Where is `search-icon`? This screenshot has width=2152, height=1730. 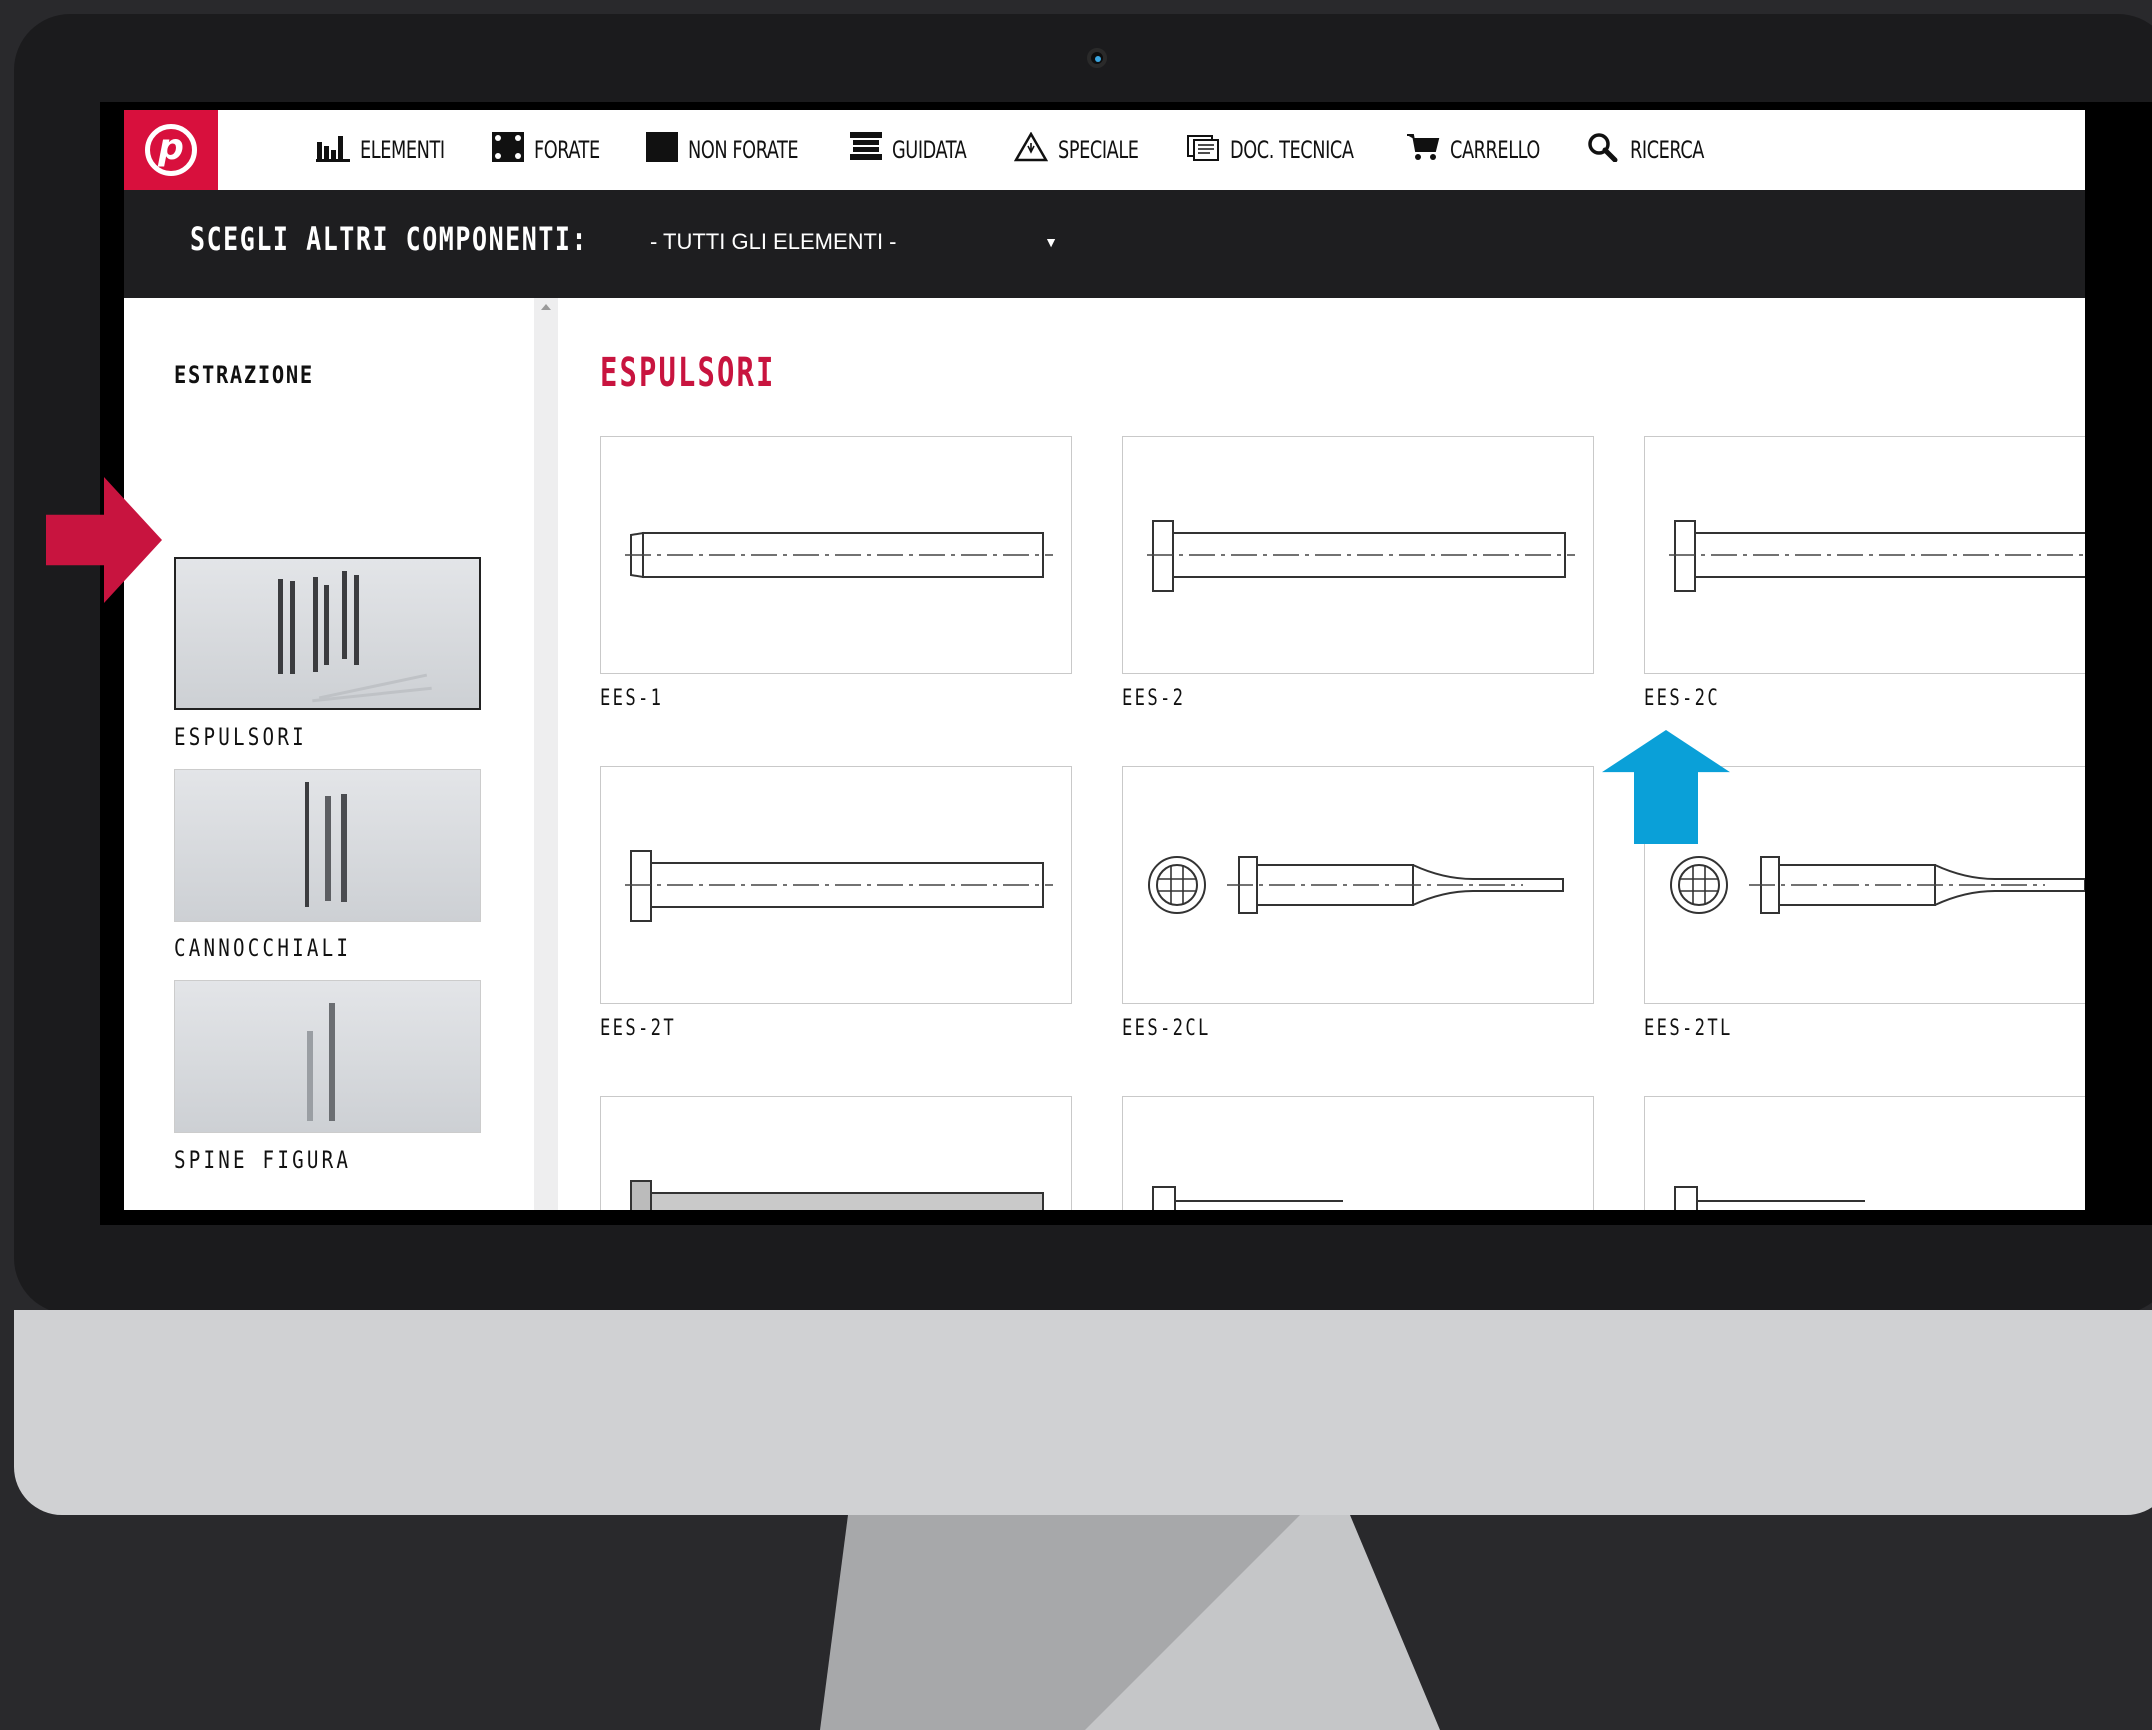
search-icon is located at coordinates (1603, 150).